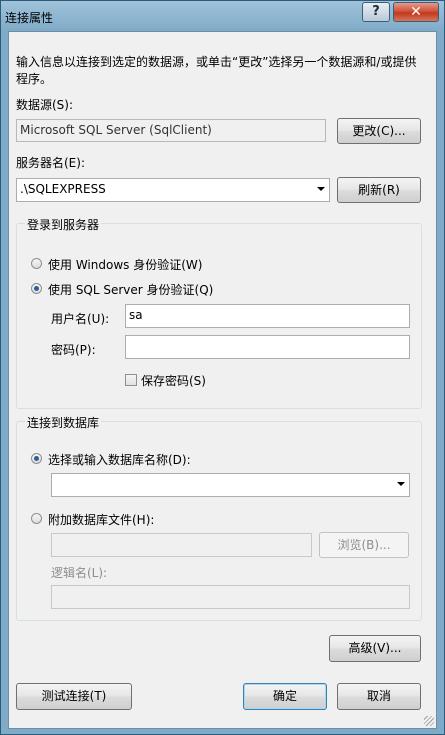 This screenshot has width=445, height=735. I want to click on password-input, so click(267, 347).